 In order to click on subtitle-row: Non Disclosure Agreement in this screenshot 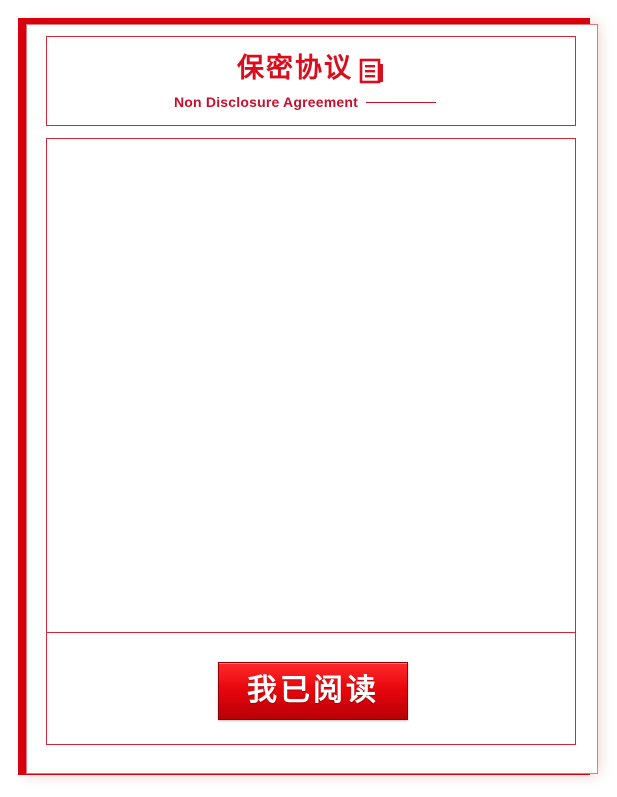, I will do `click(305, 102)`.